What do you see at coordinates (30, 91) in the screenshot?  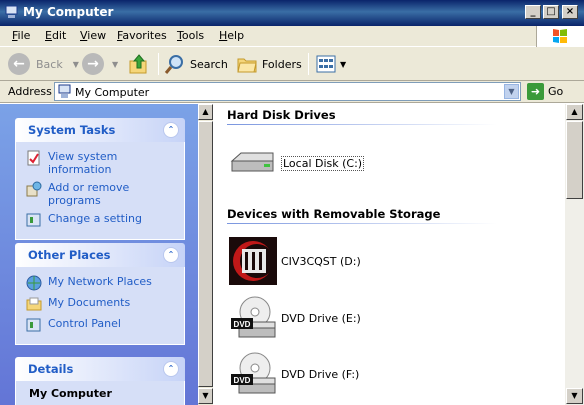 I see `address-label: Address` at bounding box center [30, 91].